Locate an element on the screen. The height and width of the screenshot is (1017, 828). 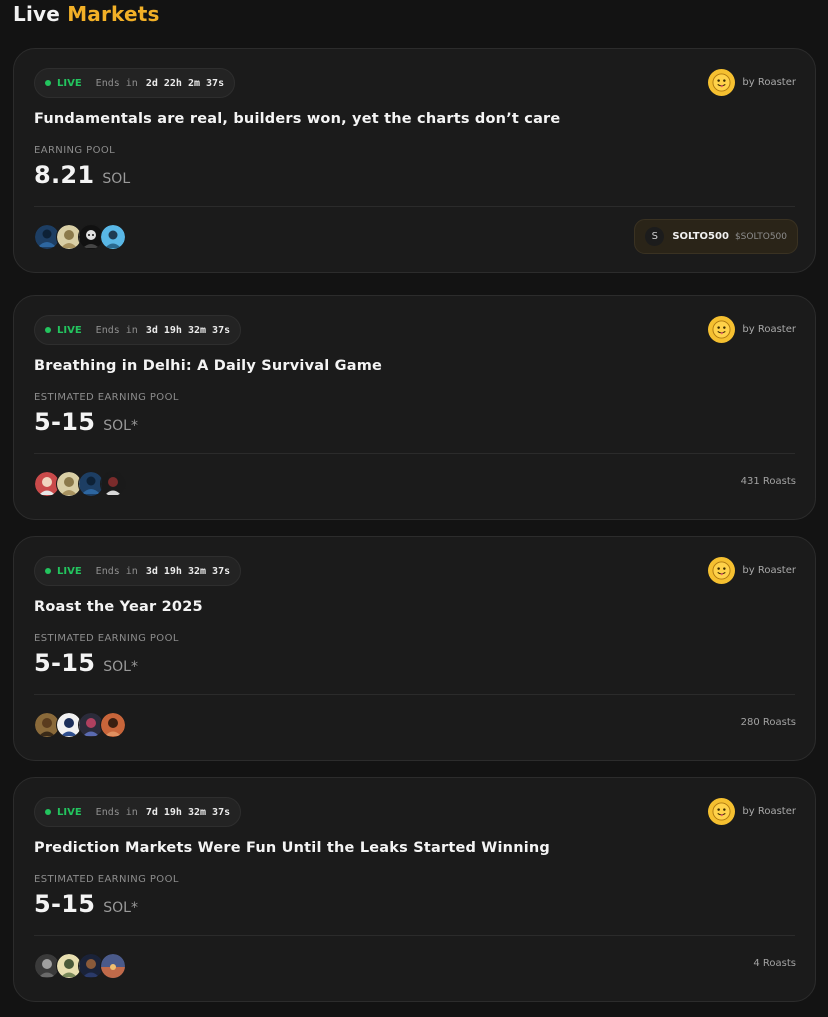
pool-label: EARNING POOL is located at coordinates (75, 150).